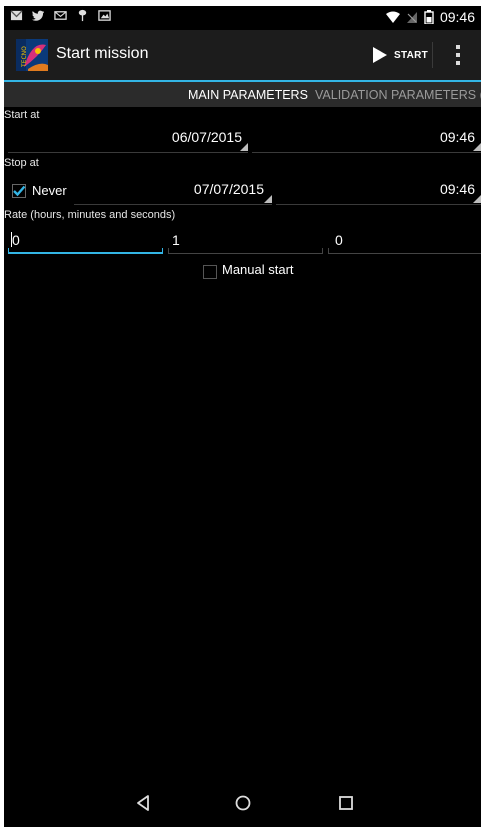 The width and height of the screenshot is (481, 827). What do you see at coordinates (143, 803) in the screenshot?
I see `back-icon` at bounding box center [143, 803].